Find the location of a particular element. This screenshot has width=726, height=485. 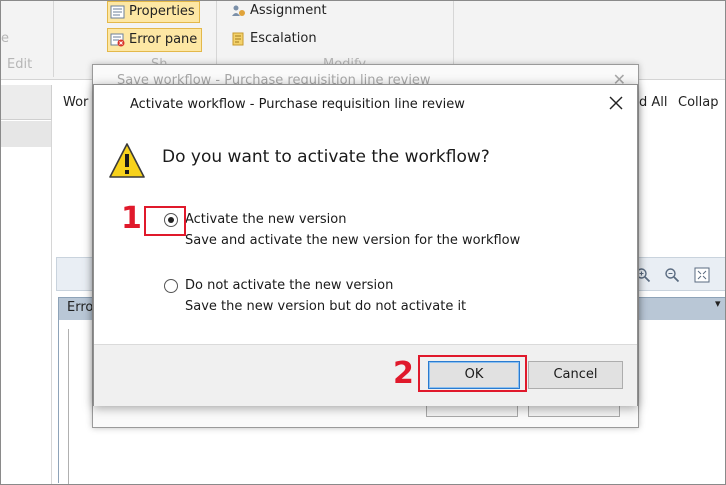

assignment-icon is located at coordinates (238, 10).